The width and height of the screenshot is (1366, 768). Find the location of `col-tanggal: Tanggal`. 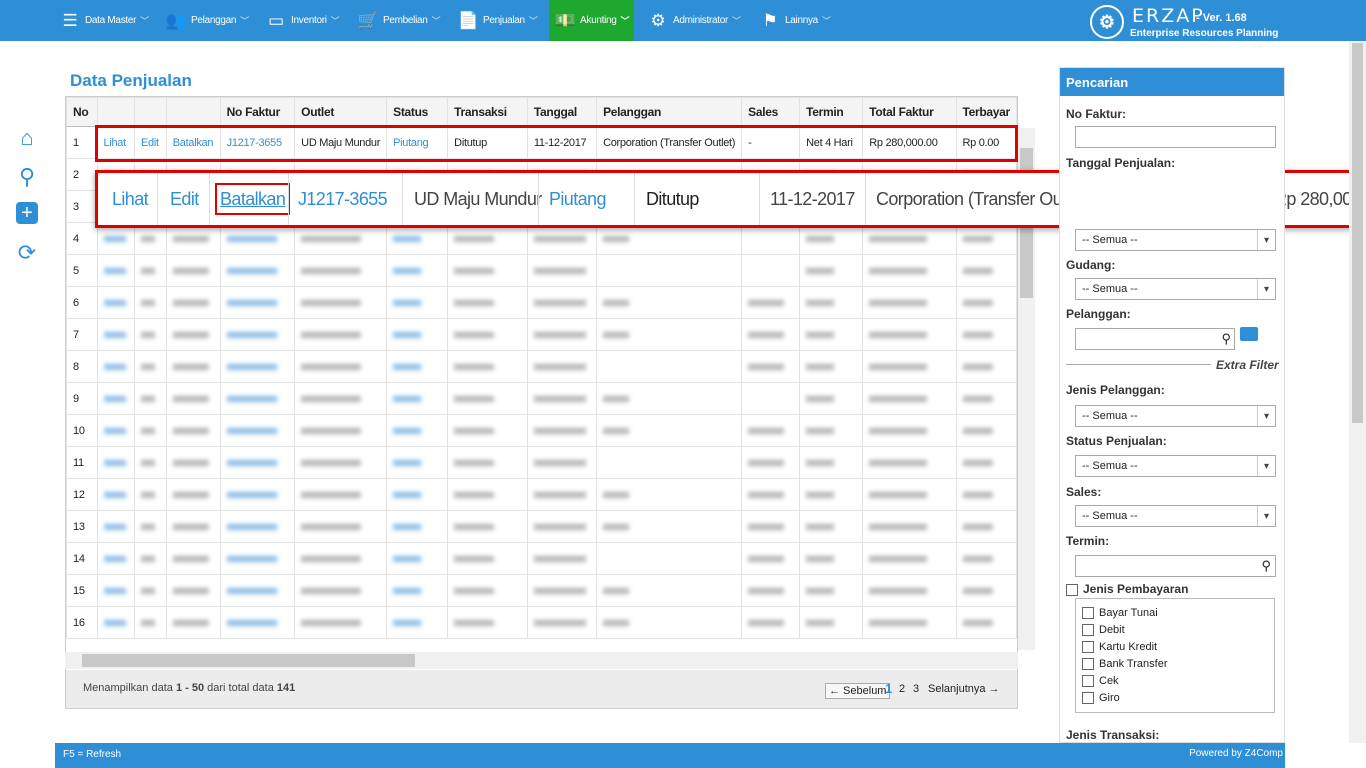

col-tanggal: Tanggal is located at coordinates (562, 112).